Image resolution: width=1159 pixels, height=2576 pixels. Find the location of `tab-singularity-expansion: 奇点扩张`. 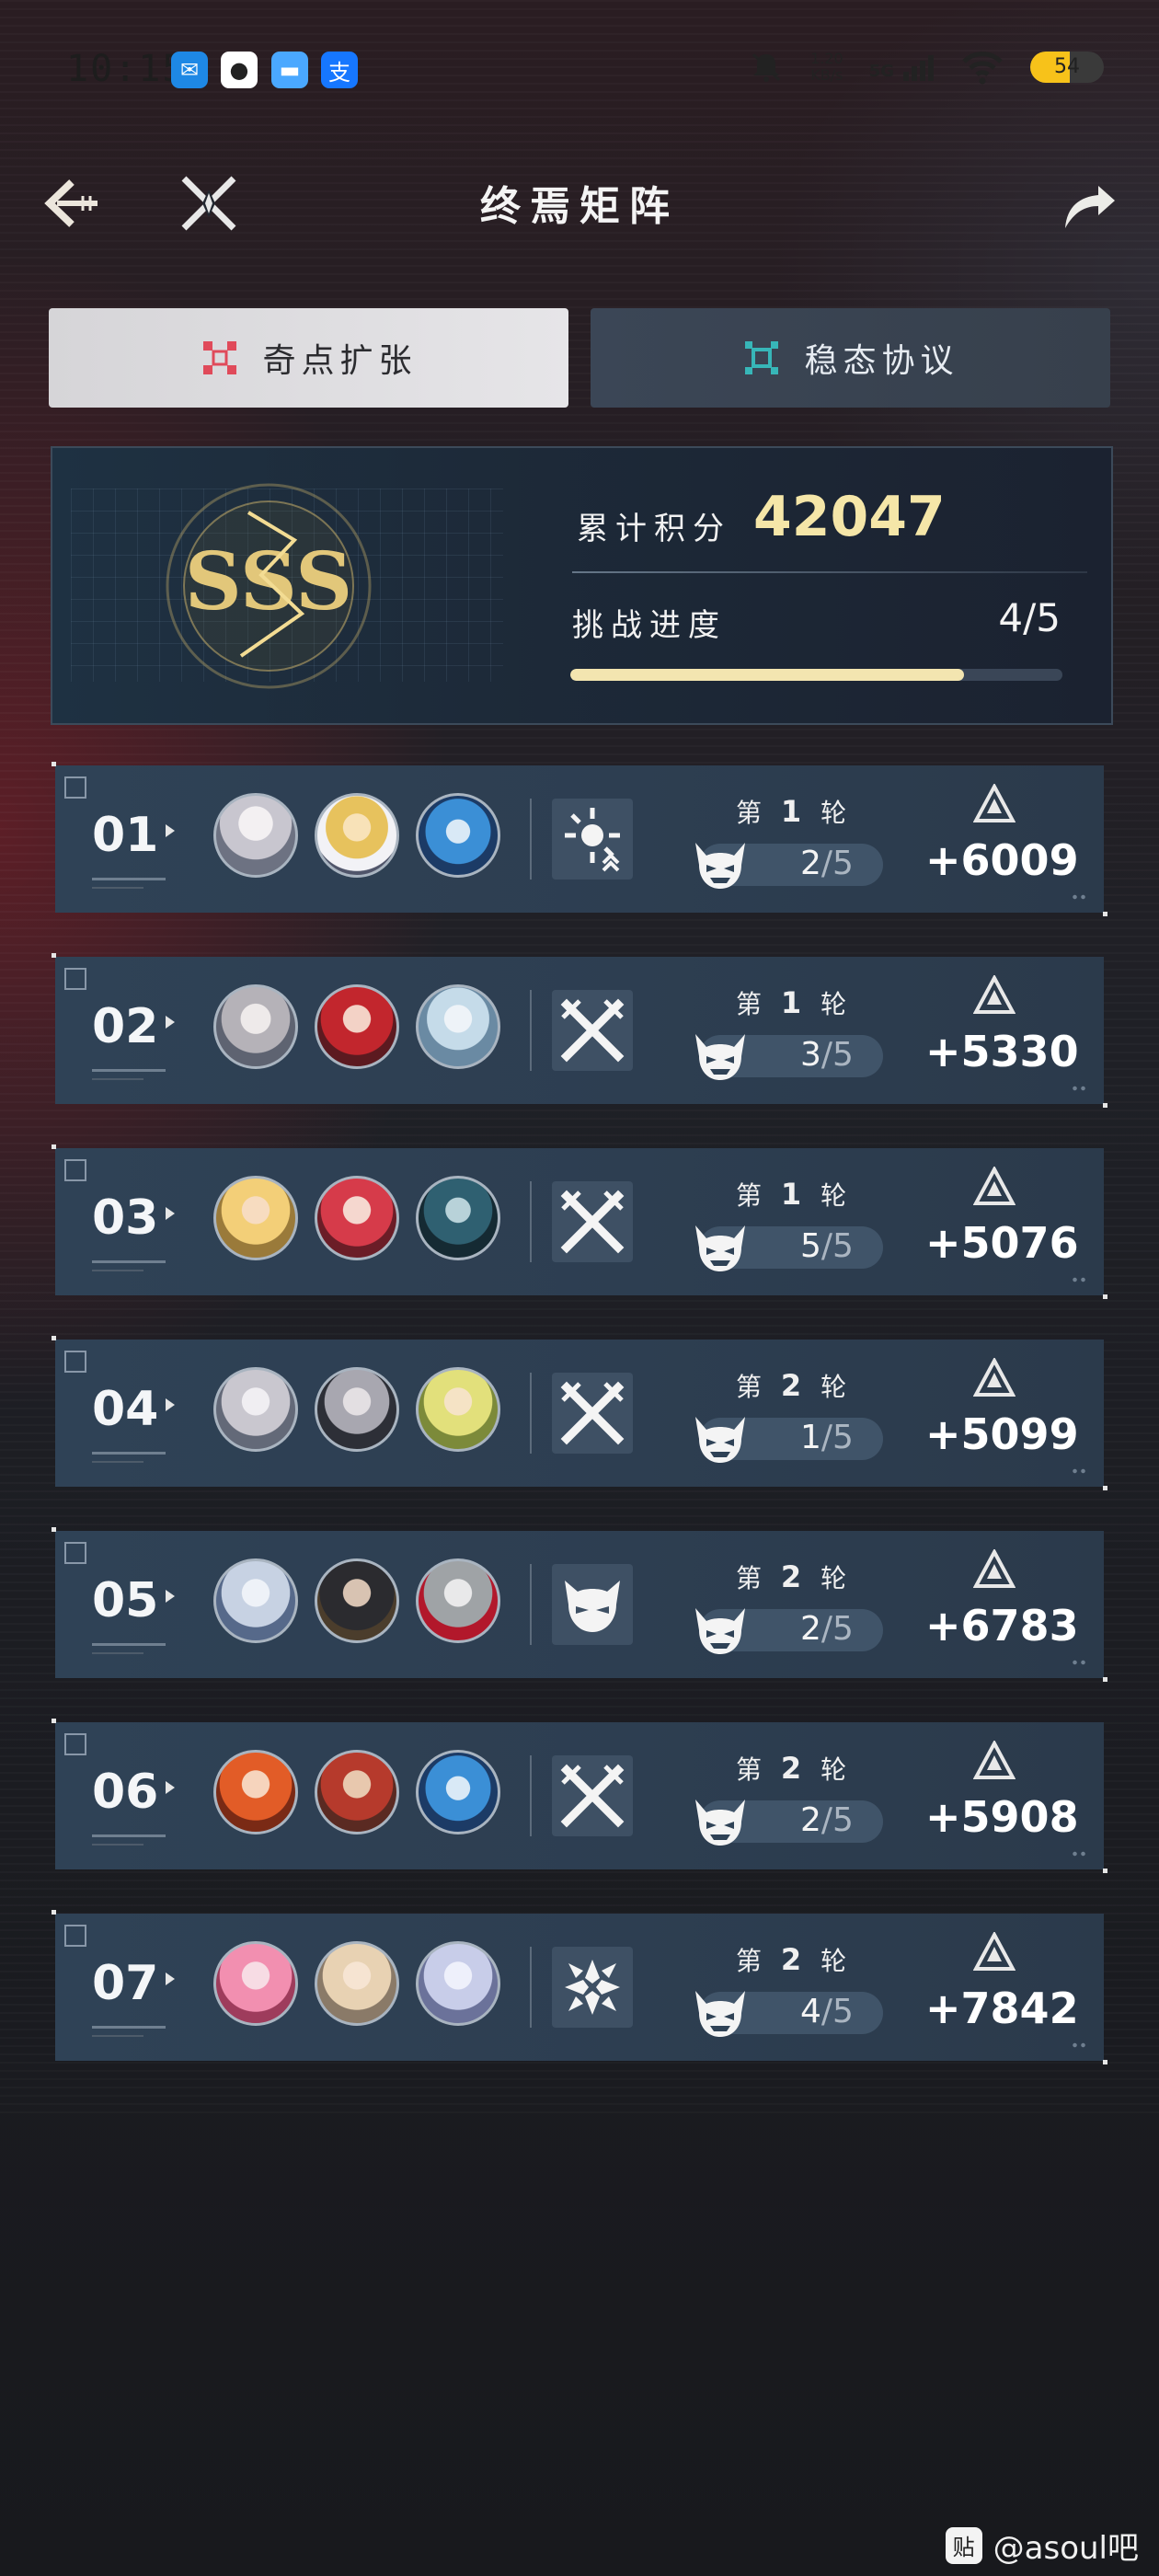

tab-singularity-expansion: 奇点扩张 is located at coordinates (308, 358).